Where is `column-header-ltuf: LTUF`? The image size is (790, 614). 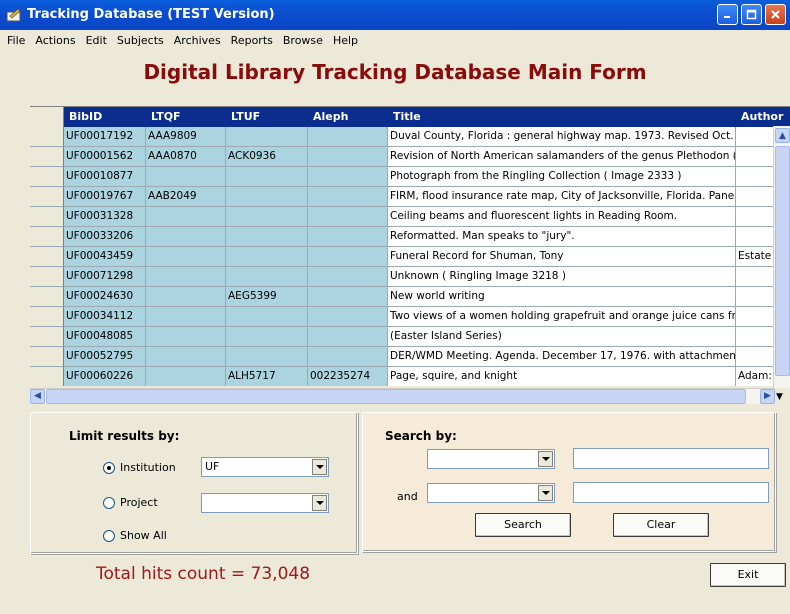
column-header-ltuf: LTUF is located at coordinates (267, 117).